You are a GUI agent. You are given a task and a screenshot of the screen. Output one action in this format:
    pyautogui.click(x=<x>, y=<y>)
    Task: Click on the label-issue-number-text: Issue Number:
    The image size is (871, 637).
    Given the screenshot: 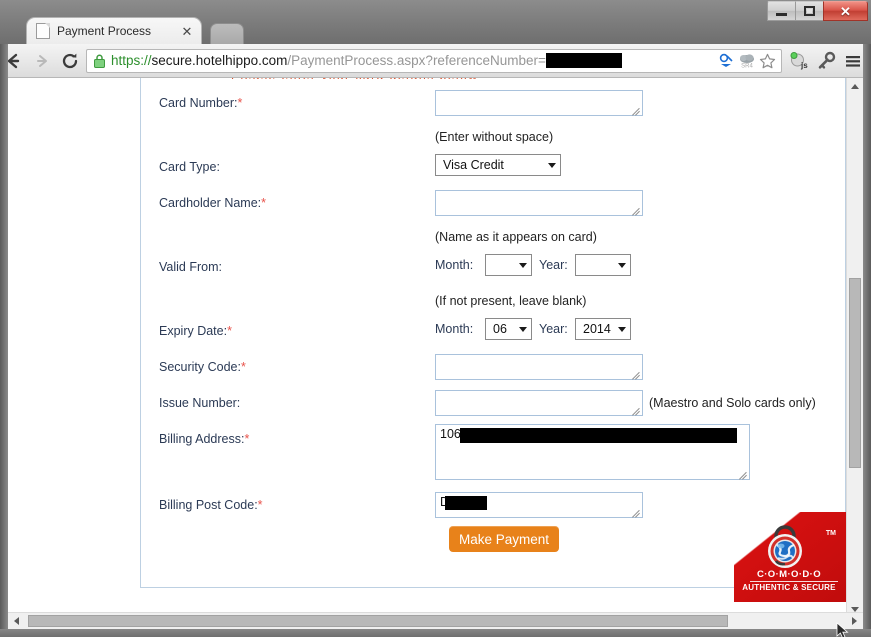 What is the action you would take?
    pyautogui.click(x=200, y=403)
    